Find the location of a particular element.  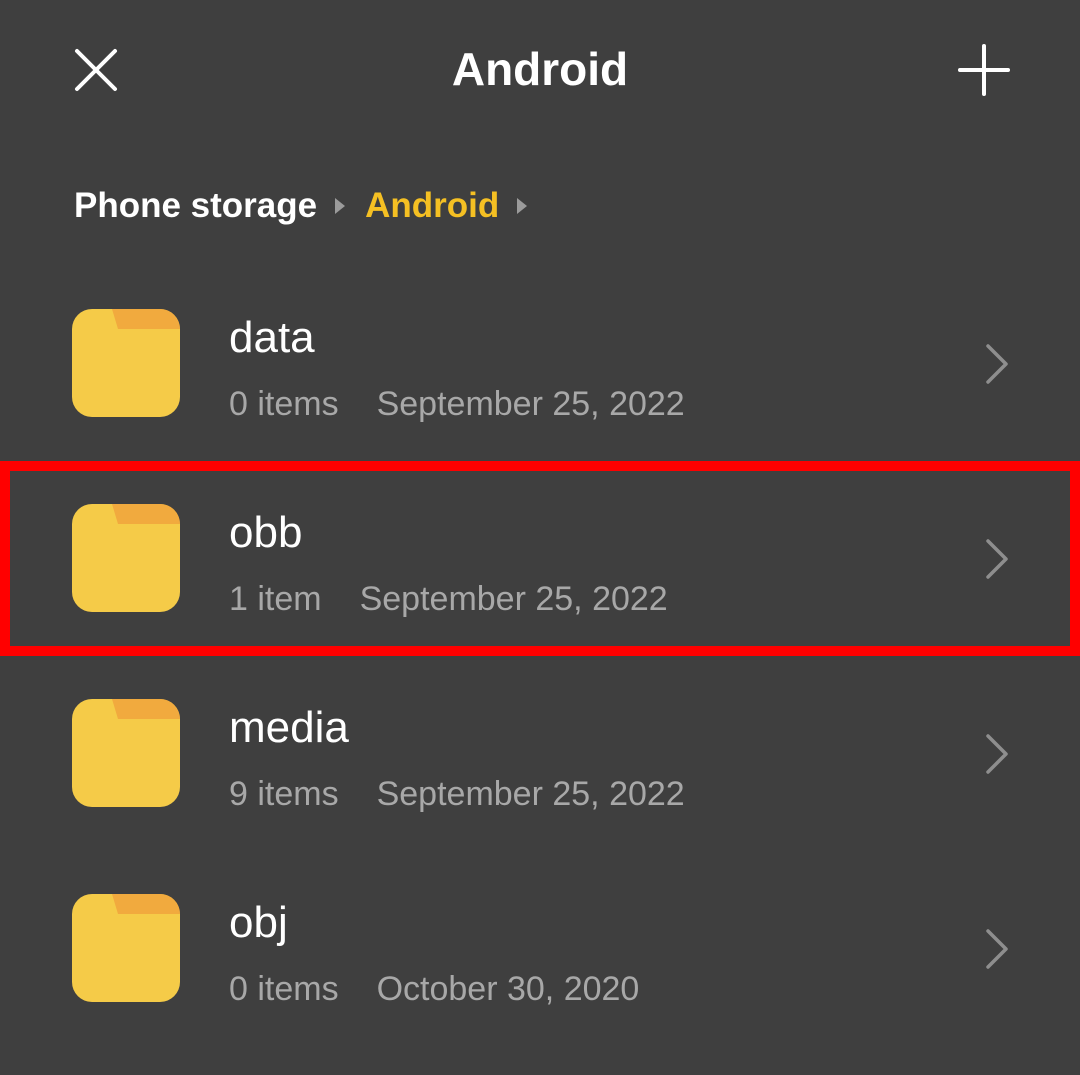

page-title: Android is located at coordinates (540, 69).